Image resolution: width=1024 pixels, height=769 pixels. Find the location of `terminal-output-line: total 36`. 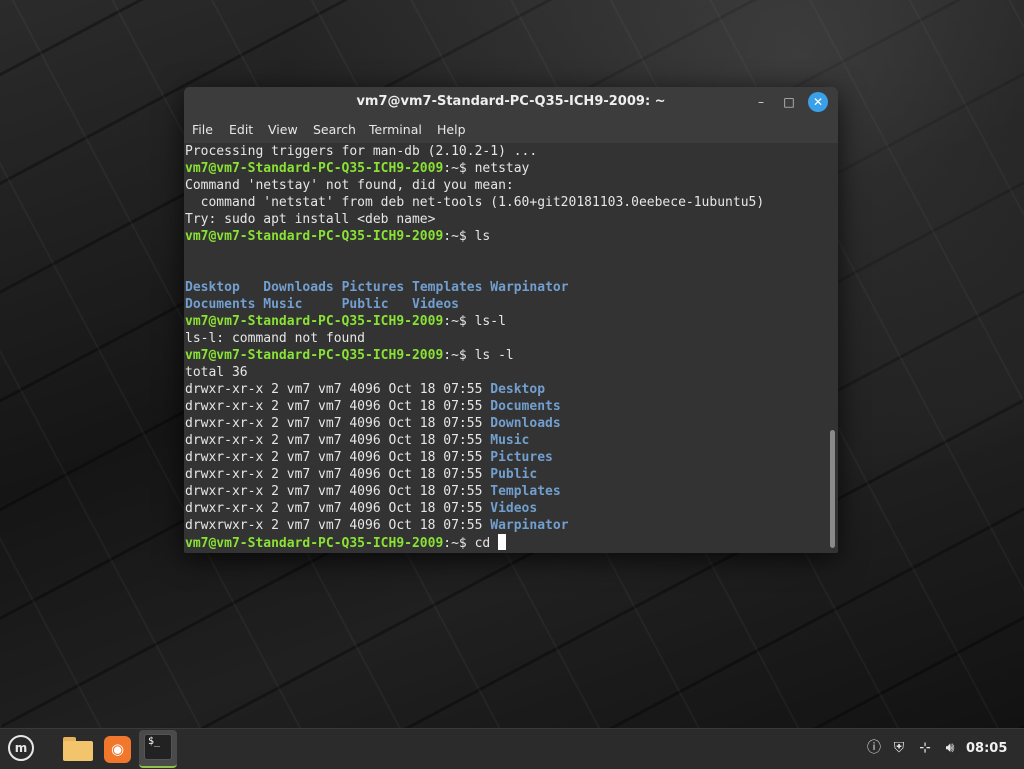

terminal-output-line: total 36 is located at coordinates (505, 372).